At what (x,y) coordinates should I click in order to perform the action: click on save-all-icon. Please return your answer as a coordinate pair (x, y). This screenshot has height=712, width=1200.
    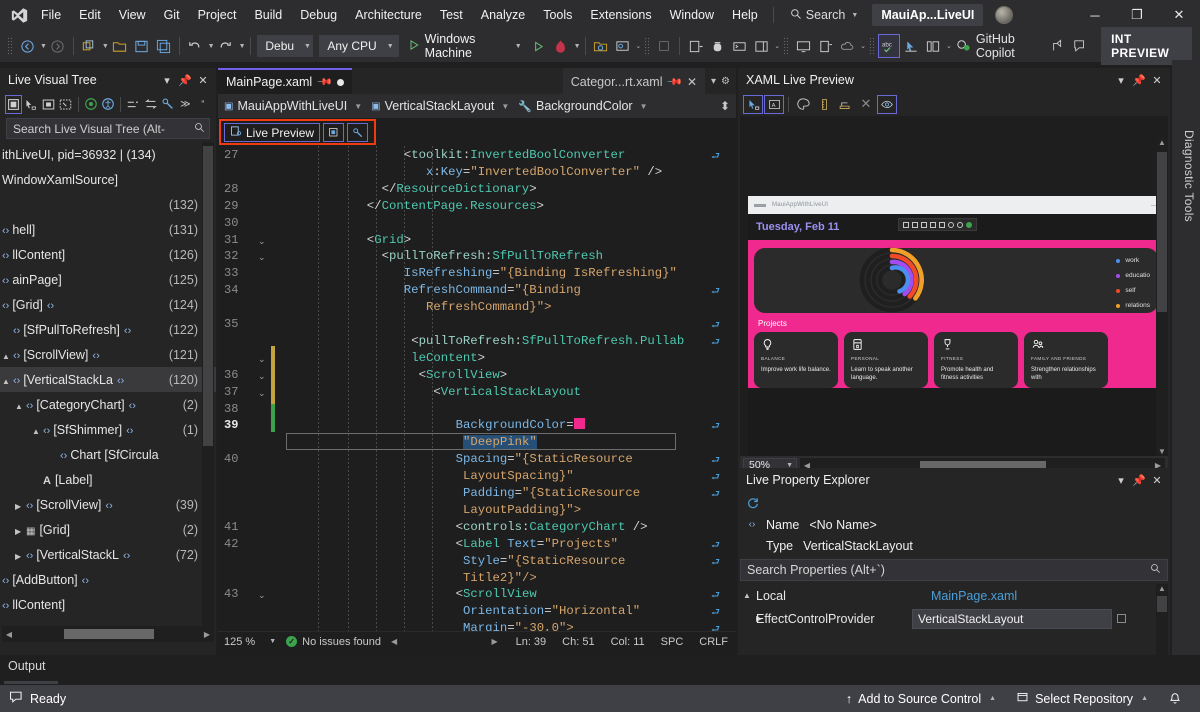
    Looking at the image, I should click on (164, 46).